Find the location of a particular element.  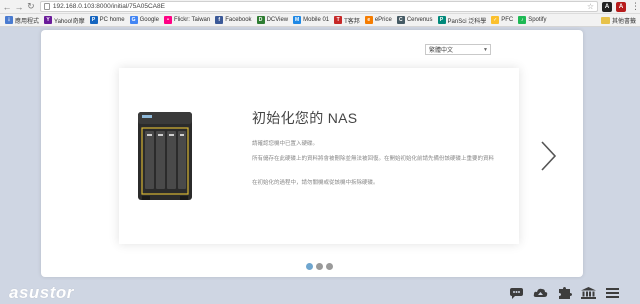

bookmark-item: P PanSci 泛科學 is located at coordinates (462, 20).